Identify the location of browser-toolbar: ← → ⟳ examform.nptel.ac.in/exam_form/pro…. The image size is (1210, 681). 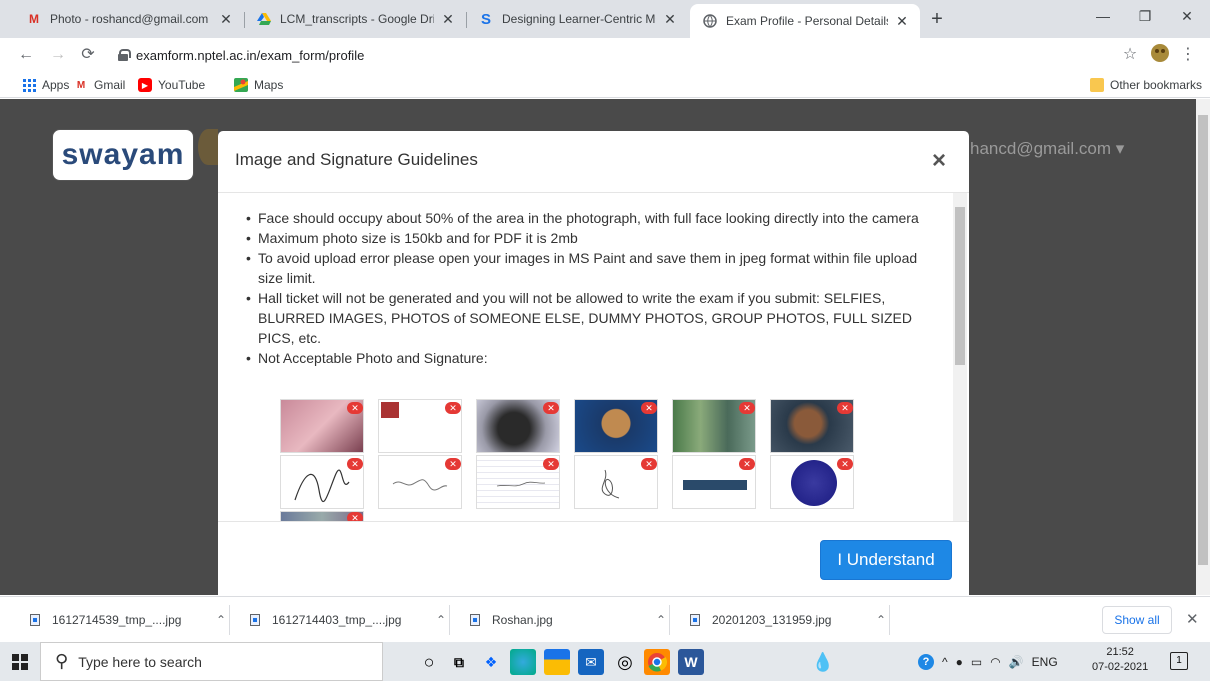
(605, 55).